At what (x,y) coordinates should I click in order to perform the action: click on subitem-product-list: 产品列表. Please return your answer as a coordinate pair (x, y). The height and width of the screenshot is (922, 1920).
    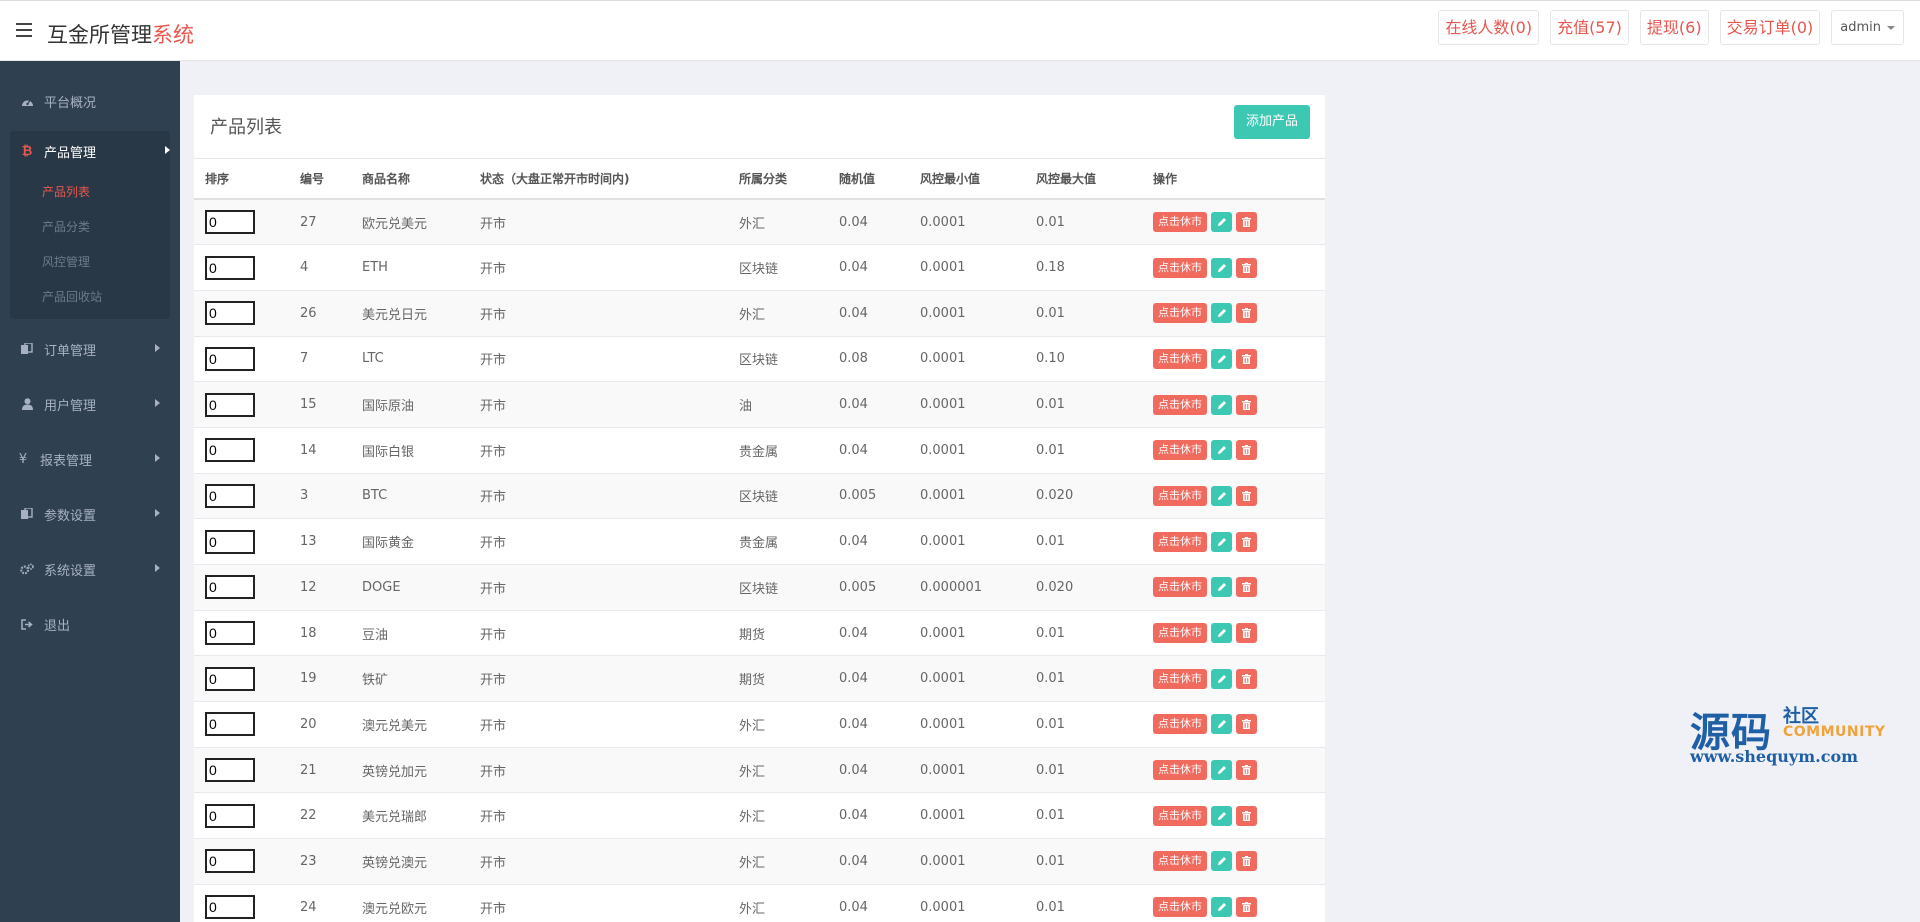
    Looking at the image, I should click on (90, 192).